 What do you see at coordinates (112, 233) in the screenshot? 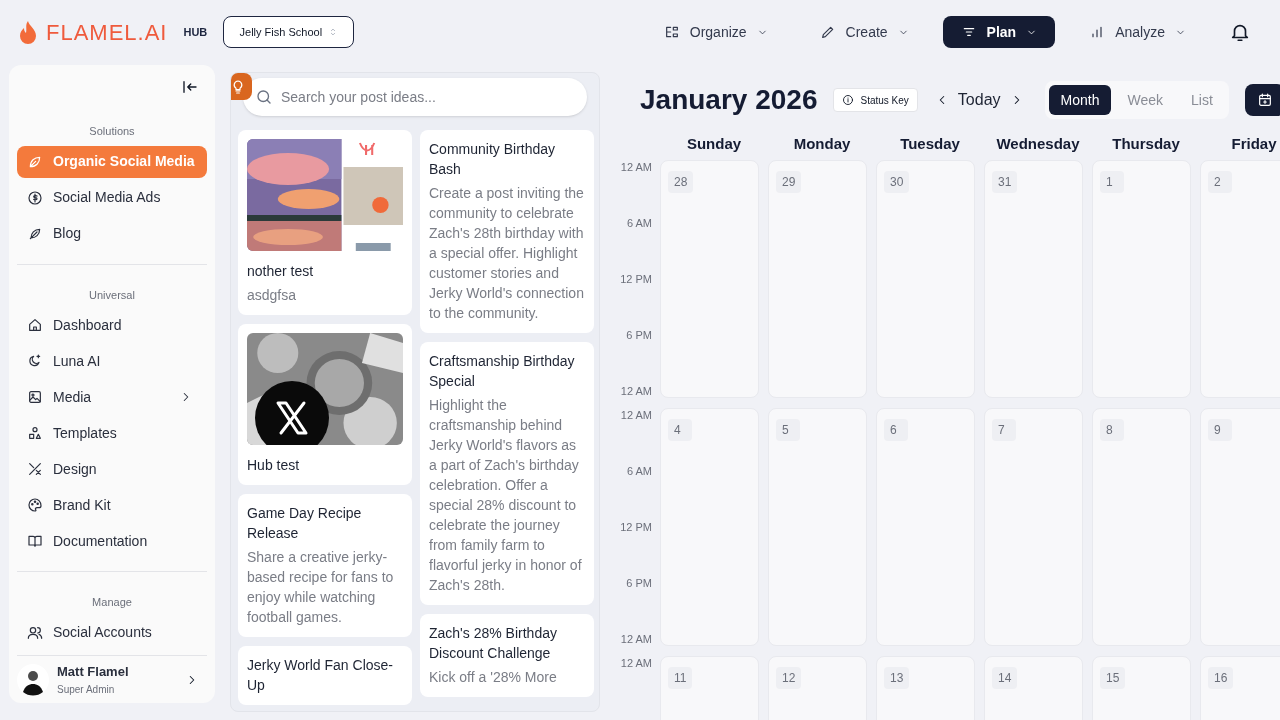
I see `sidebar-item: Blog` at bounding box center [112, 233].